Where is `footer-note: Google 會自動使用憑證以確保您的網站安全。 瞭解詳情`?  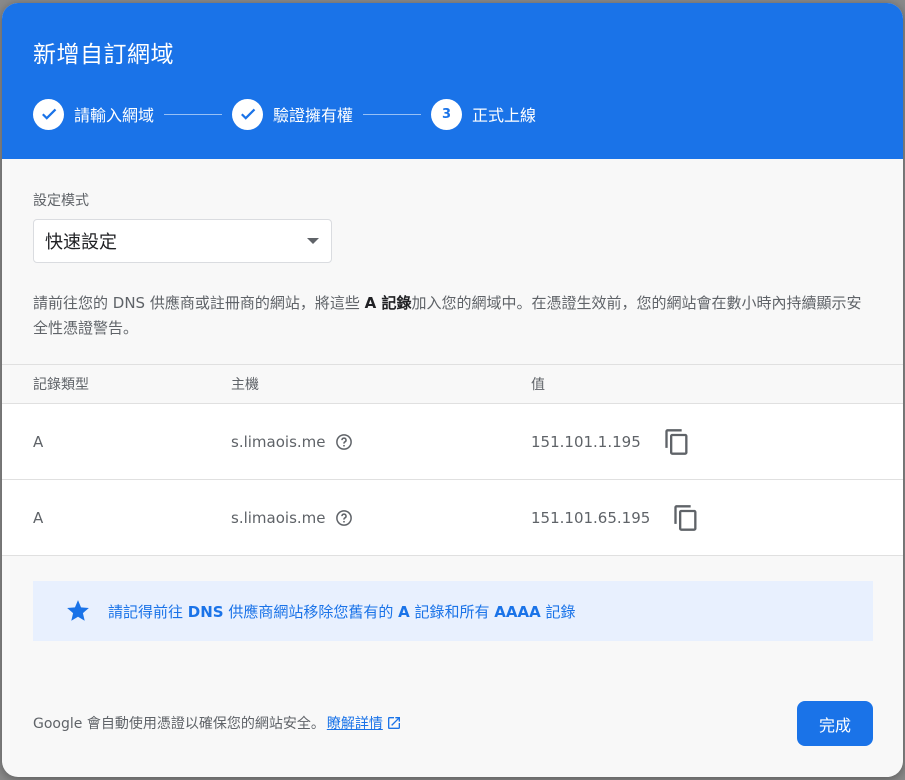
footer-note: Google 會自動使用憑證以確保您的網站安全。 瞭解詳情 is located at coordinates (217, 723).